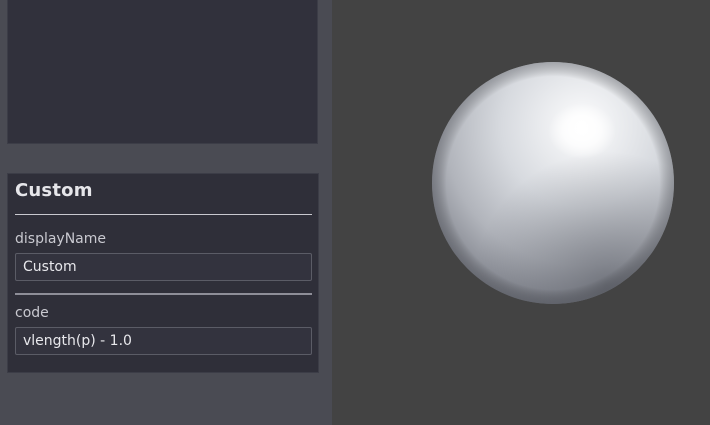 The image size is (710, 425). I want to click on node-title: Custom, so click(54, 190).